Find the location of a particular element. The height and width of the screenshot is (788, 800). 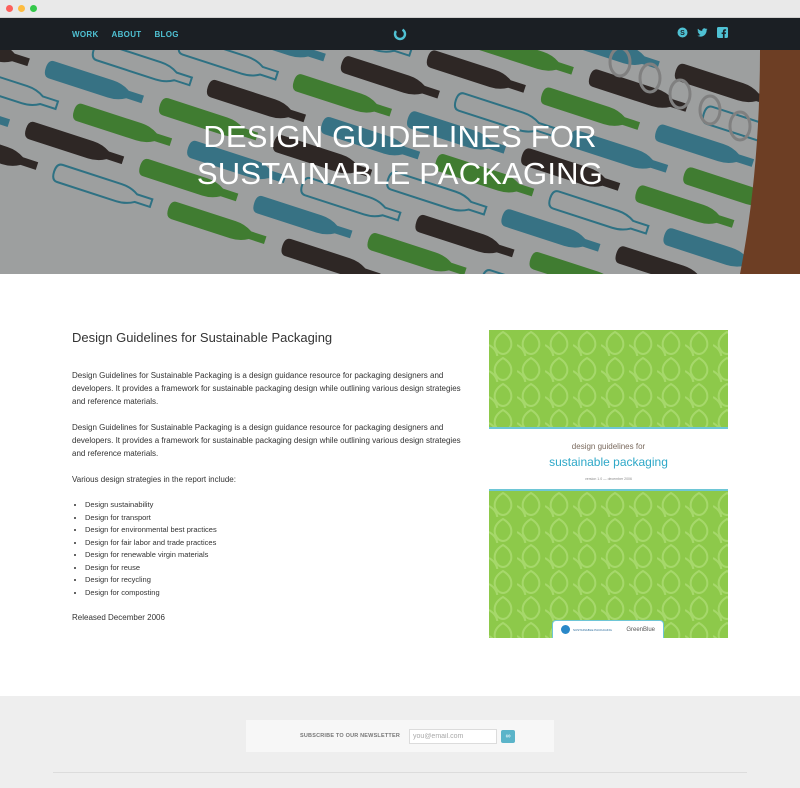

newsletter-form: SUBSCRIBE TO OUR NEWSLETTER ∞ is located at coordinates (400, 736).